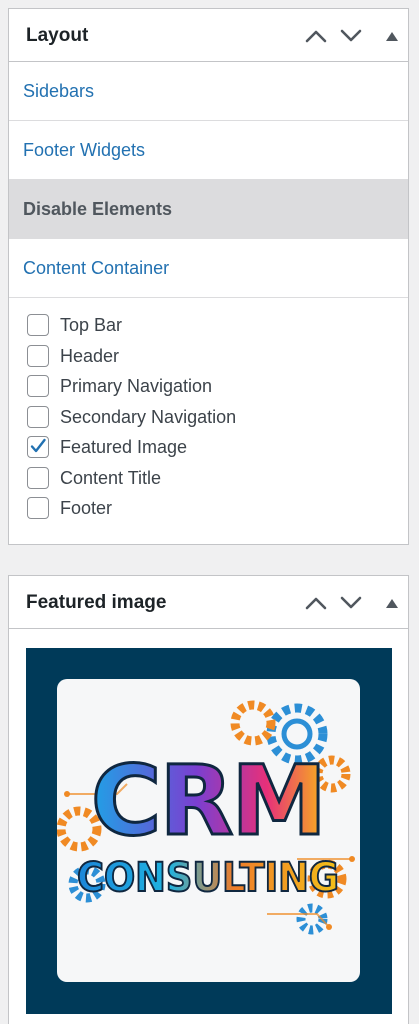 This screenshot has width=419, height=1024. What do you see at coordinates (208, 326) in the screenshot?
I see `option-top-bar: Top Bar` at bounding box center [208, 326].